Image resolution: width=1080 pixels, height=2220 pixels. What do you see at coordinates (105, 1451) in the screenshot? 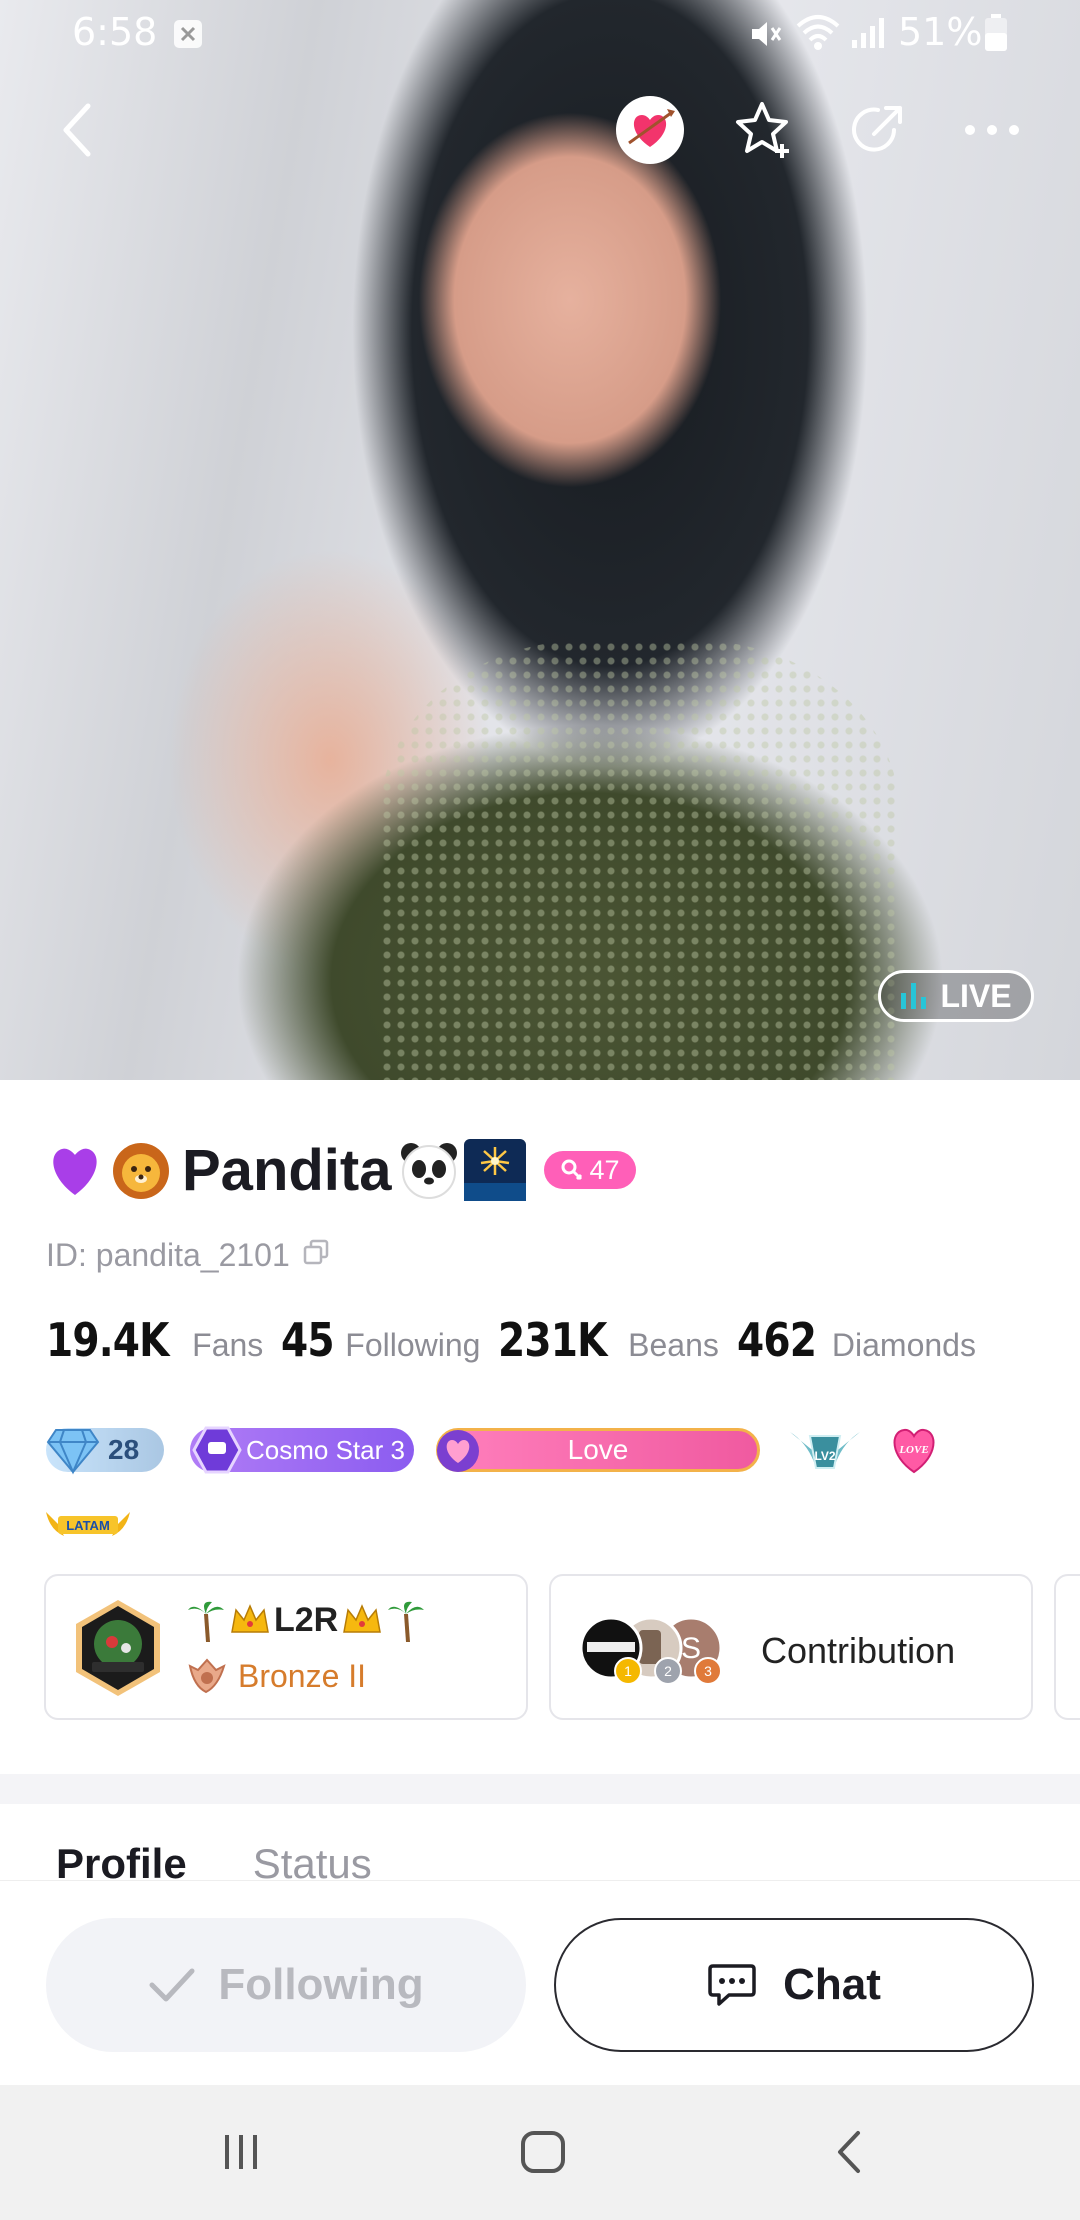
I see `diamond-level-badge: 28` at bounding box center [105, 1451].